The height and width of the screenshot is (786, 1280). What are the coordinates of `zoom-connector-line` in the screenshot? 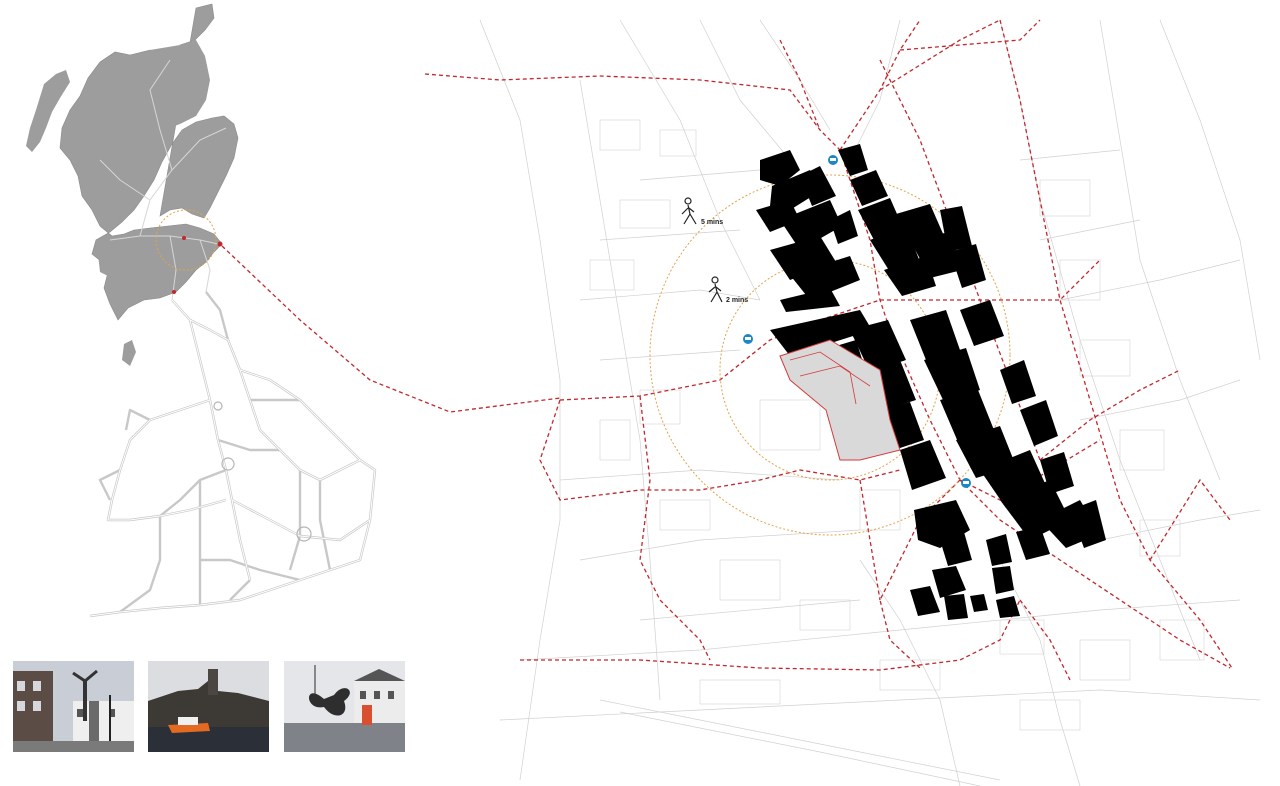 It's located at (391, 329).